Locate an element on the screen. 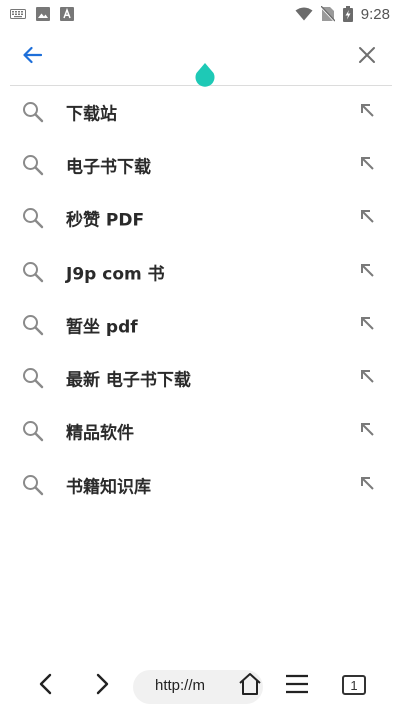  wifi-icon is located at coordinates (304, 14).